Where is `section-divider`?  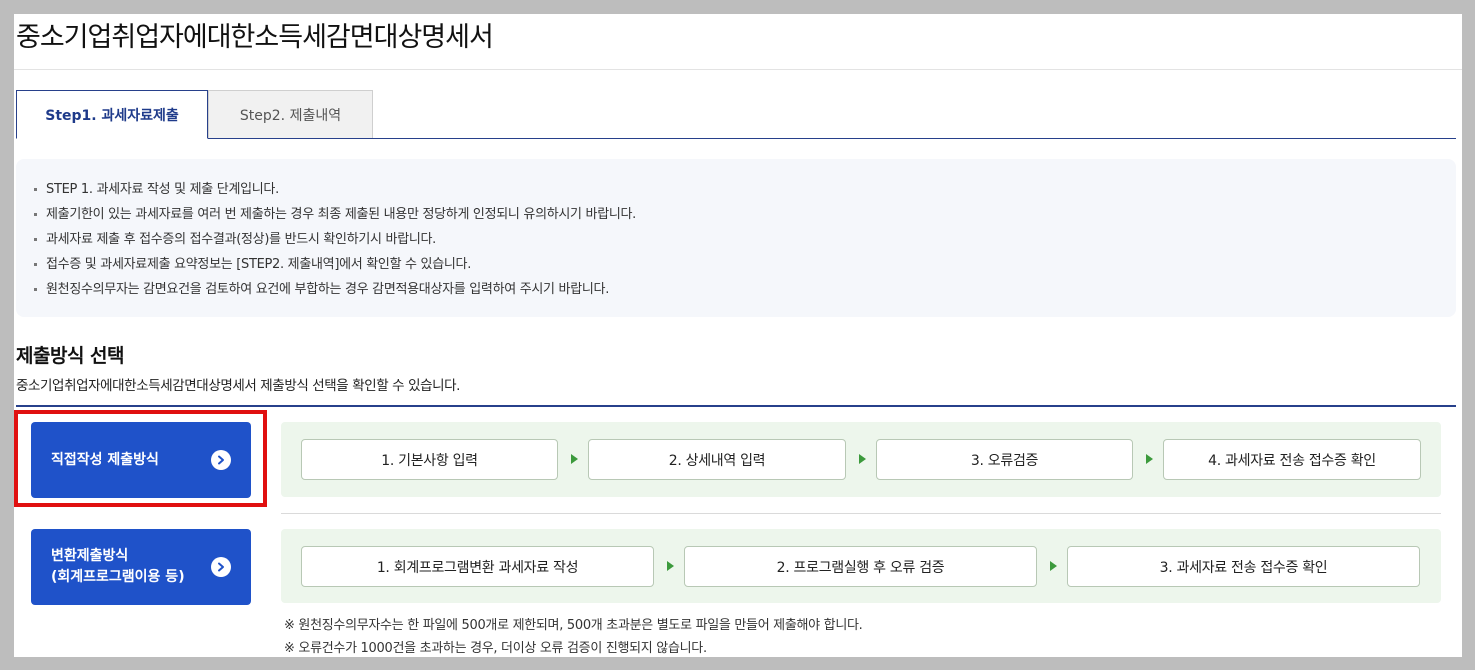 section-divider is located at coordinates (736, 406).